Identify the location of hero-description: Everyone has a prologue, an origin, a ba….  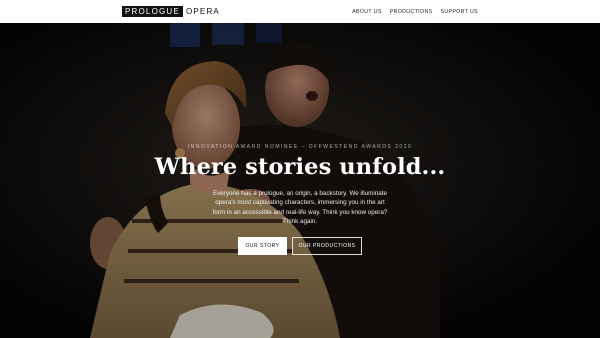
(300, 208).